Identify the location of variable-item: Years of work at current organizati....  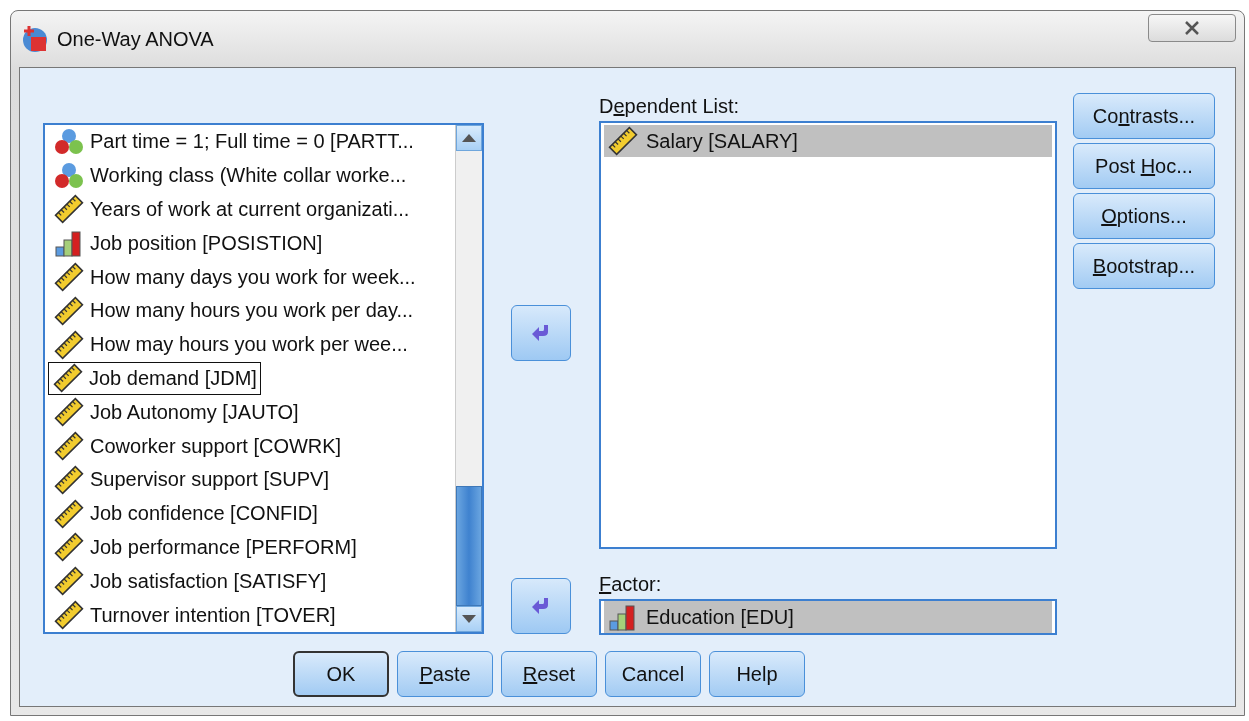
(231, 209).